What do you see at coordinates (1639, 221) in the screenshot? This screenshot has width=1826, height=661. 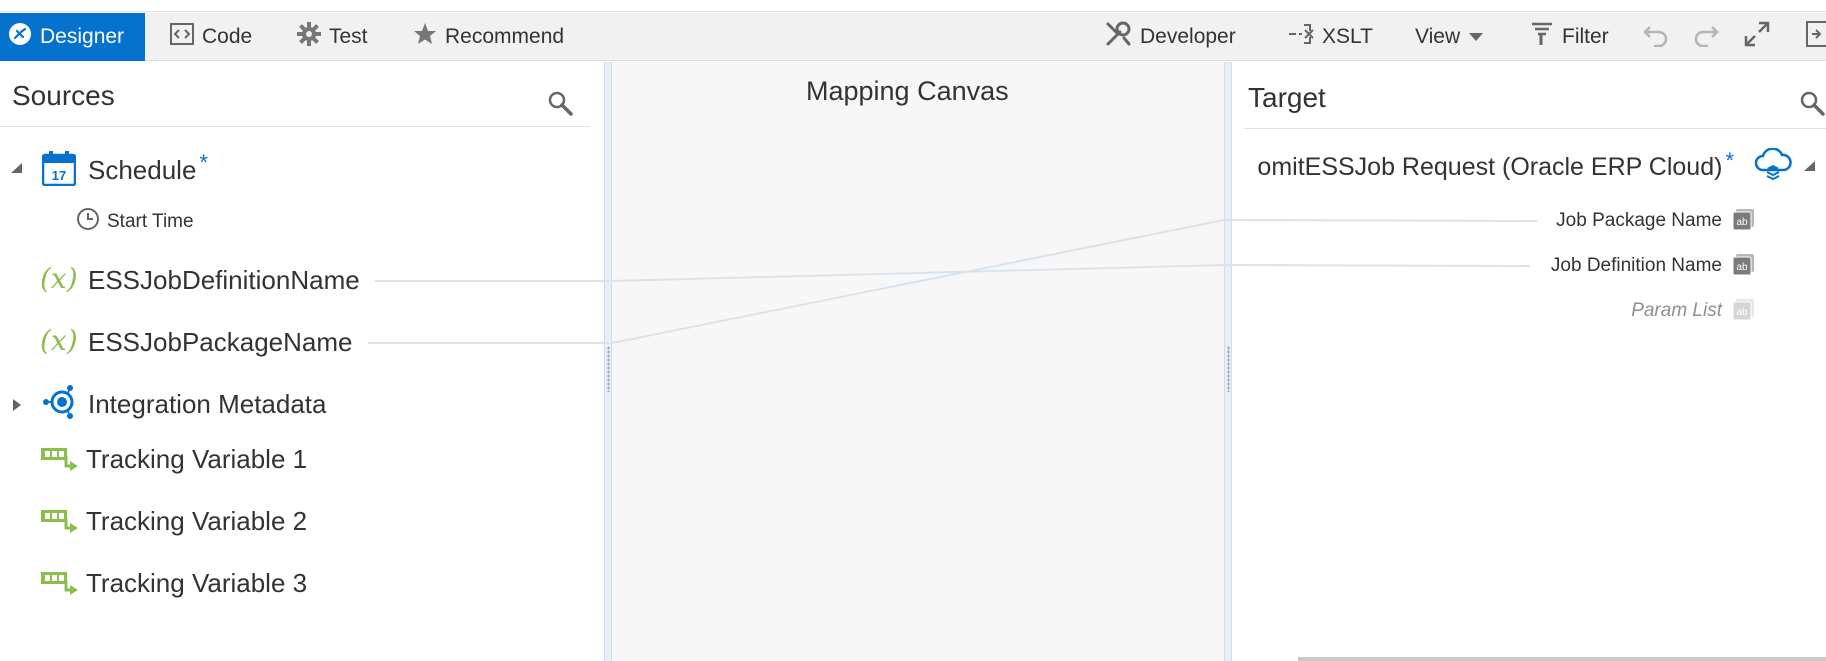 I see `target-field-job-package-name: Job Package Name` at bounding box center [1639, 221].